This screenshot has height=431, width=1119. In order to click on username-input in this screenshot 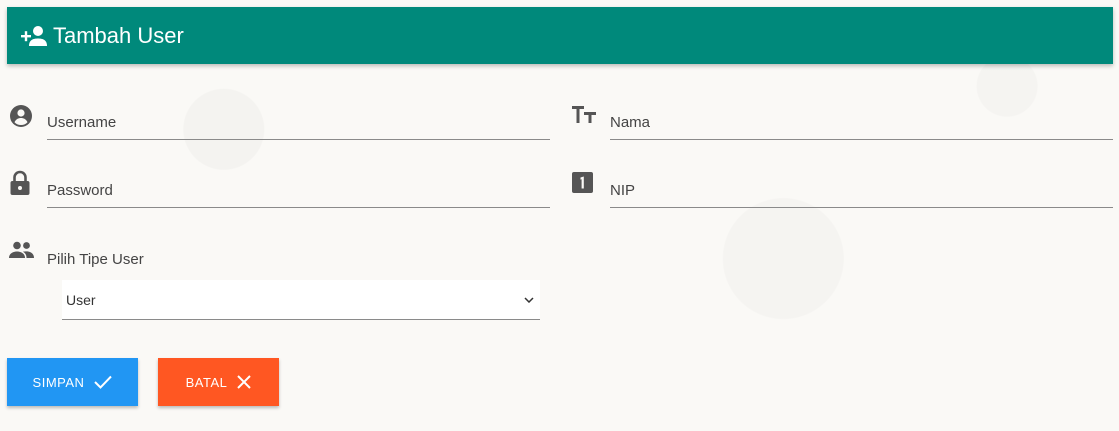, I will do `click(298, 127)`.